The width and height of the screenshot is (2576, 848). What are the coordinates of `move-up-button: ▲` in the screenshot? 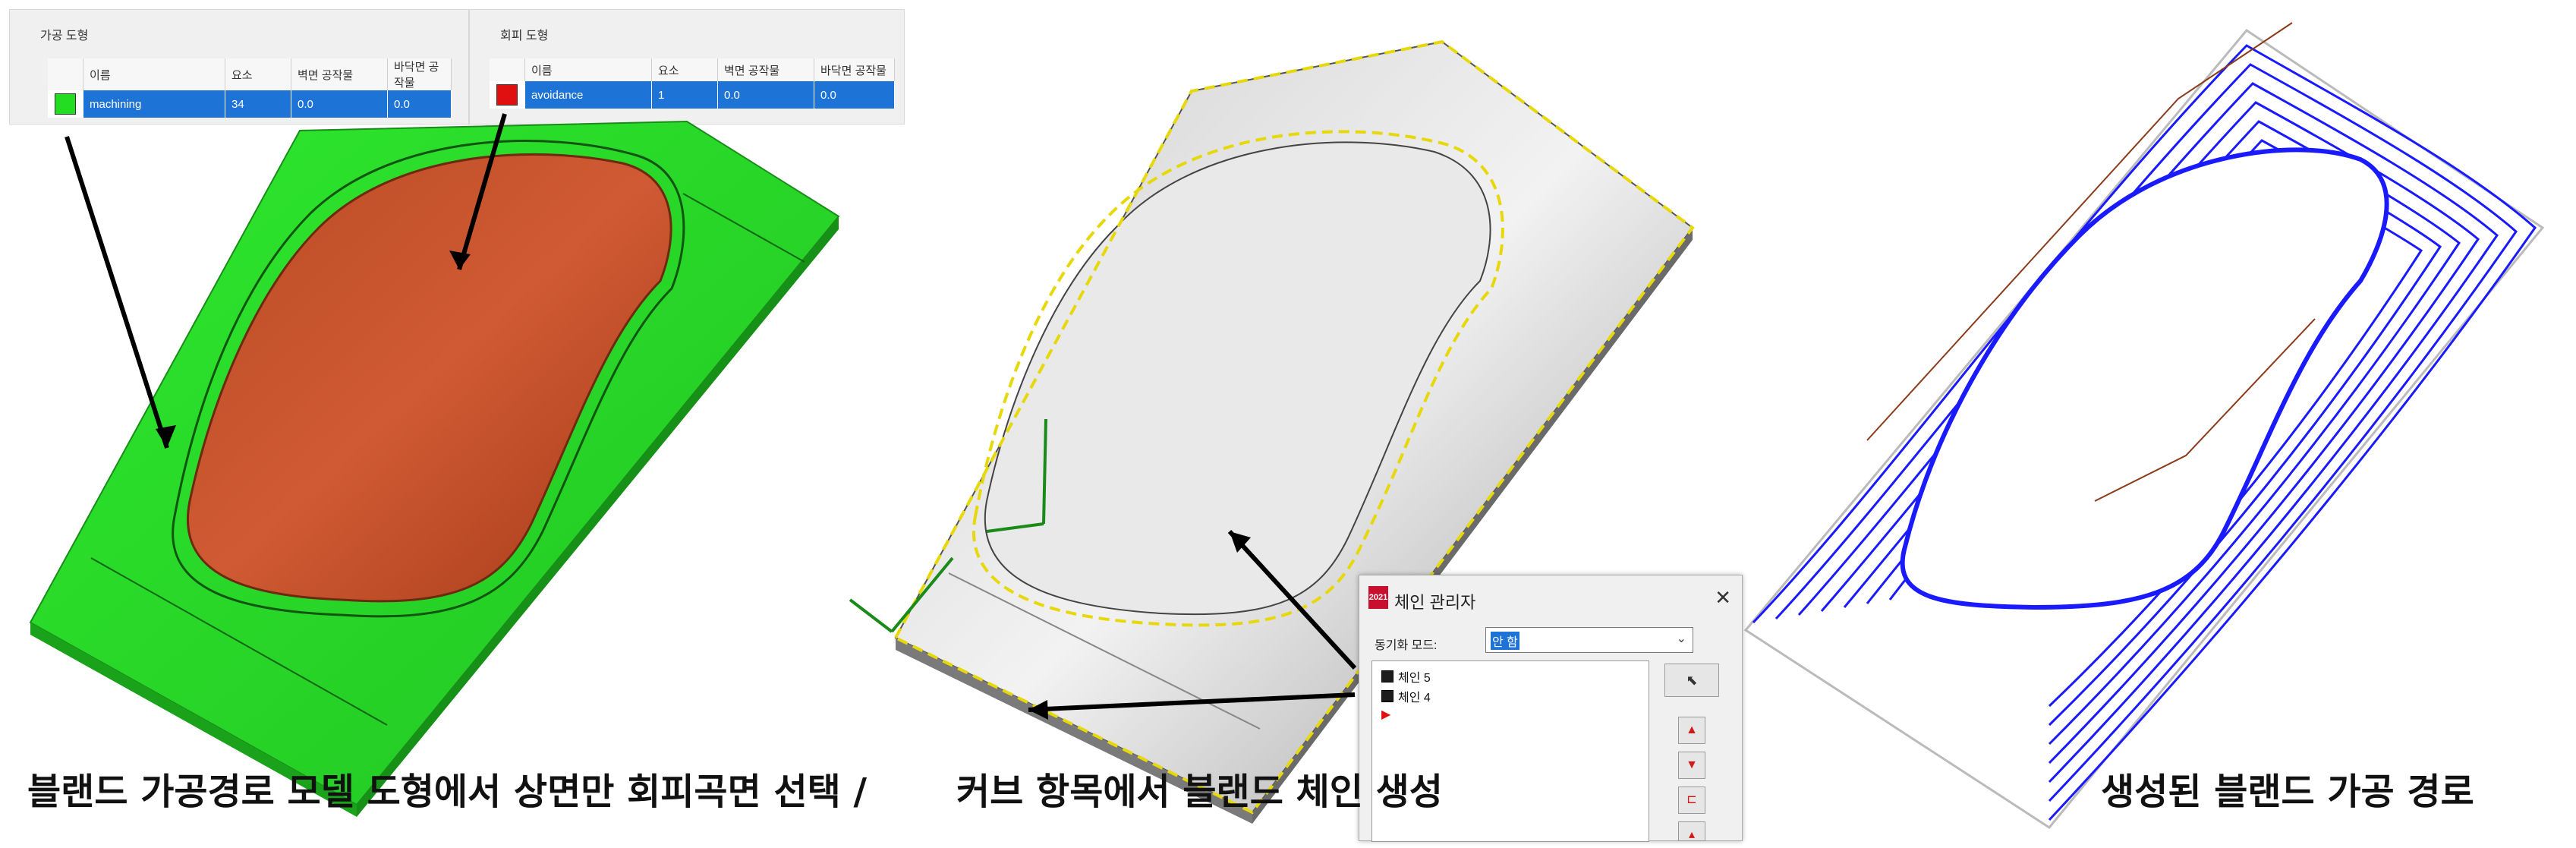 It's located at (1691, 730).